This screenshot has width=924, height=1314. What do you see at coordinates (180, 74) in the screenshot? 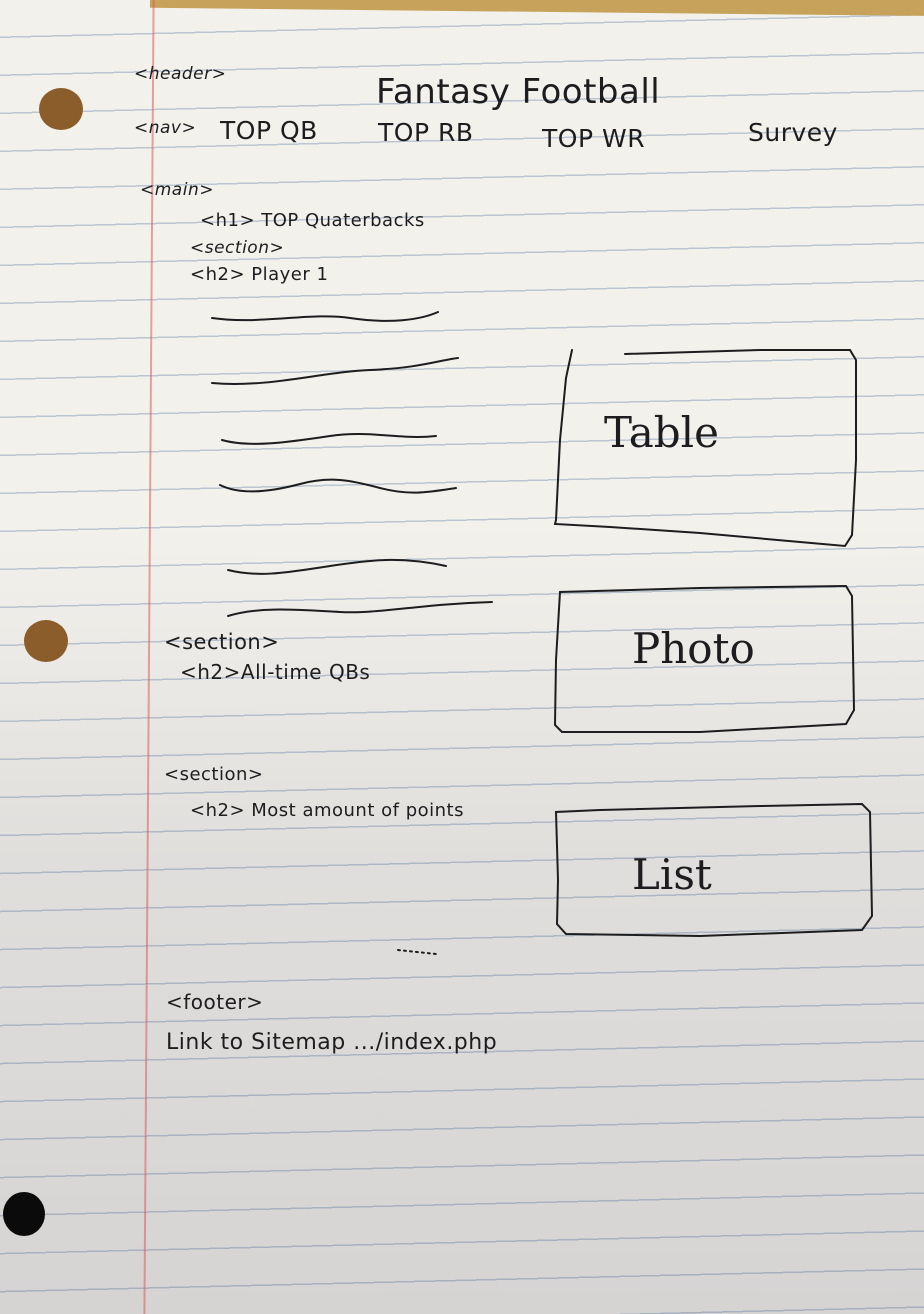
I see `header-tag: <header>` at bounding box center [180, 74].